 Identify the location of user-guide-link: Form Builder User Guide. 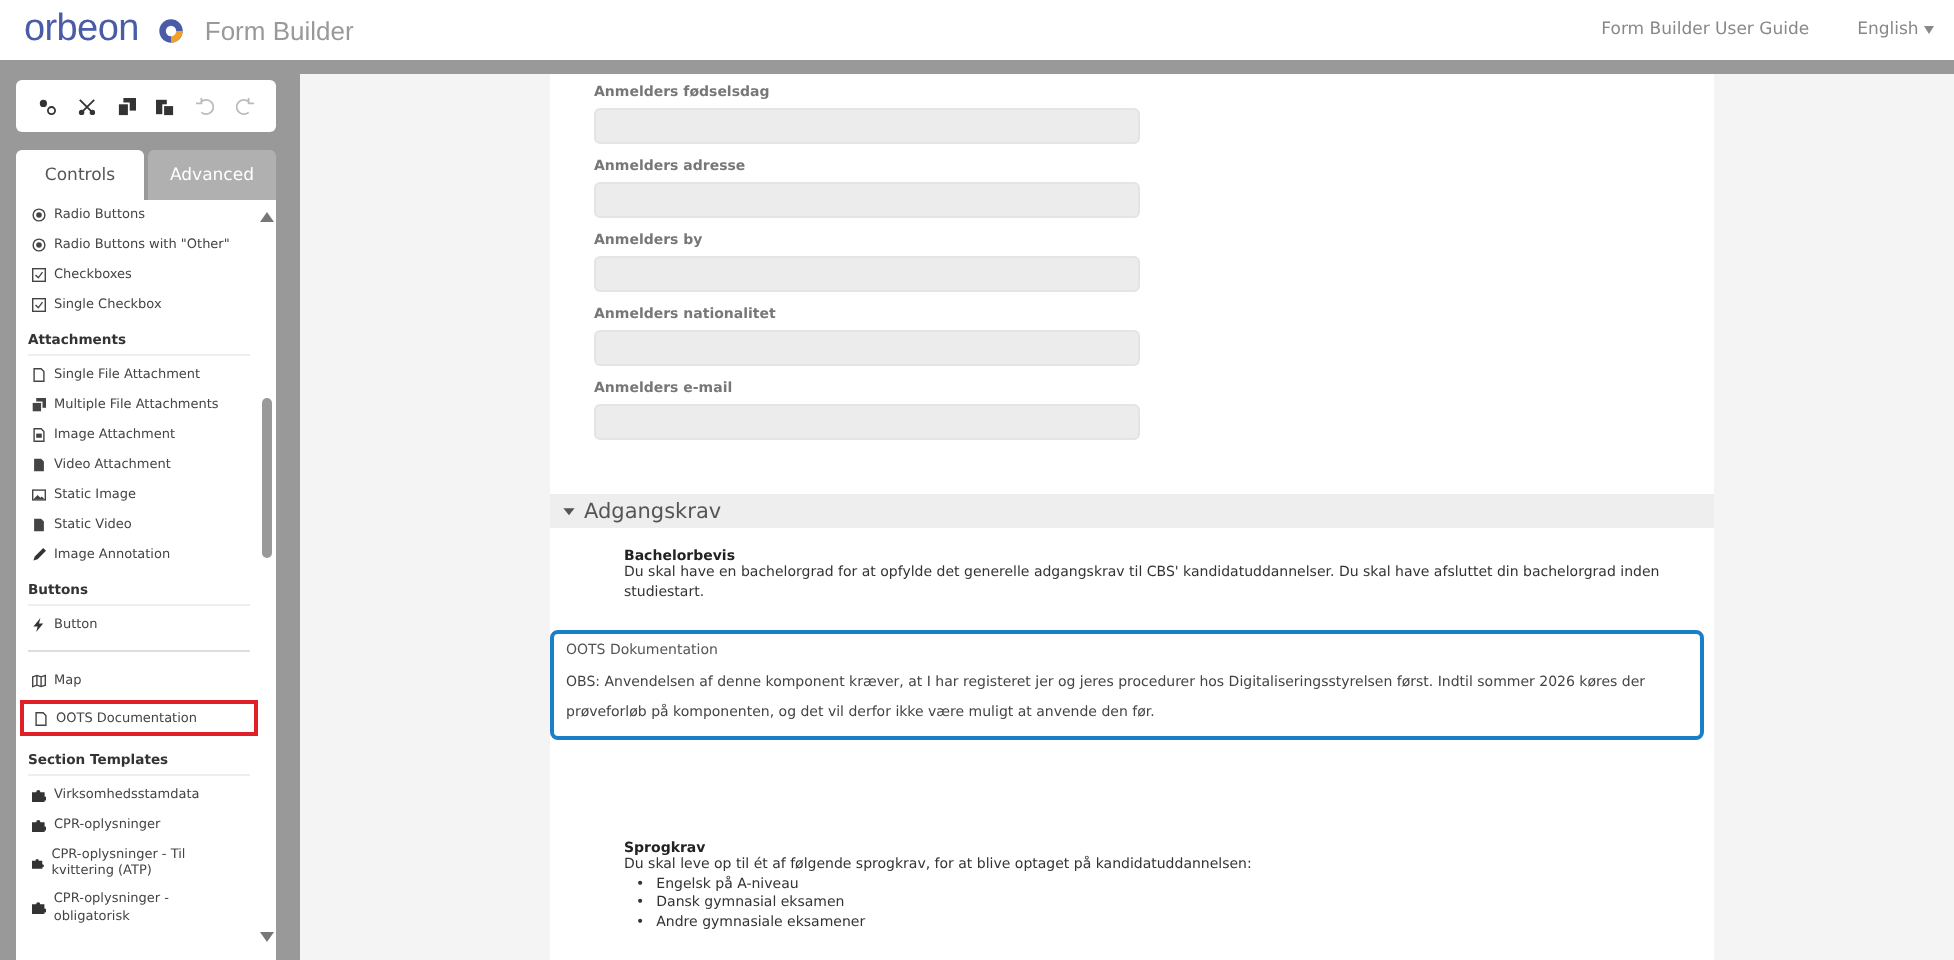
(1705, 30).